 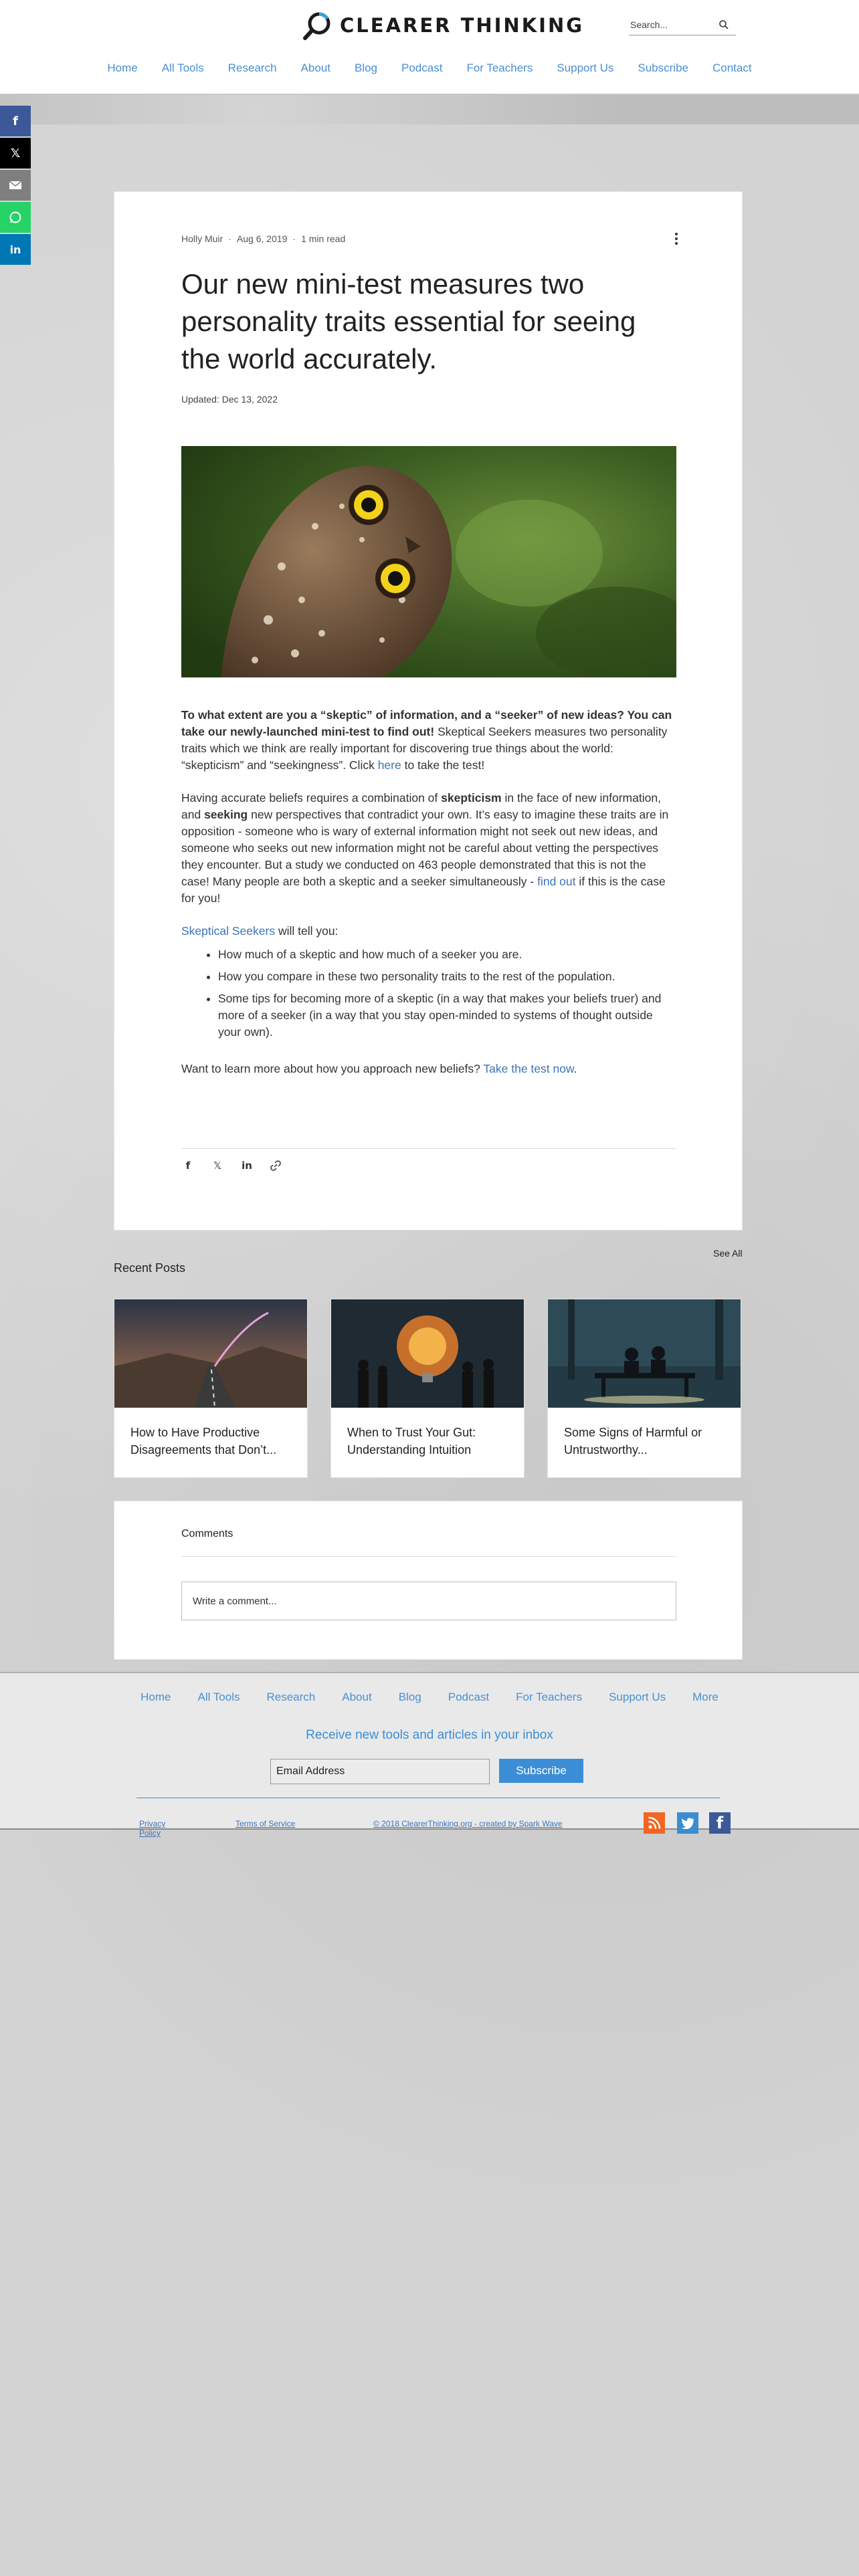 What do you see at coordinates (528, 1068) in the screenshot?
I see `take-test-link: Take the test now` at bounding box center [528, 1068].